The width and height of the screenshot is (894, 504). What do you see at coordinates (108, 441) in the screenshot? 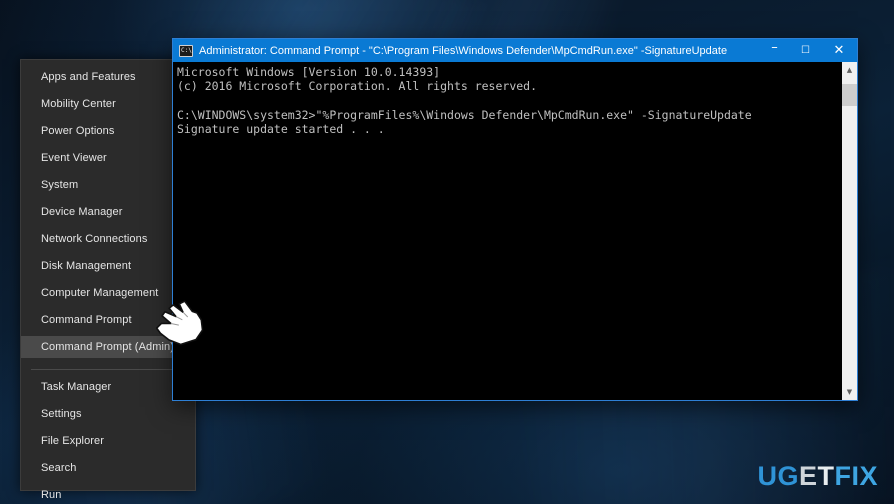
I see `menu-item-file-explorer: File Explorer` at bounding box center [108, 441].